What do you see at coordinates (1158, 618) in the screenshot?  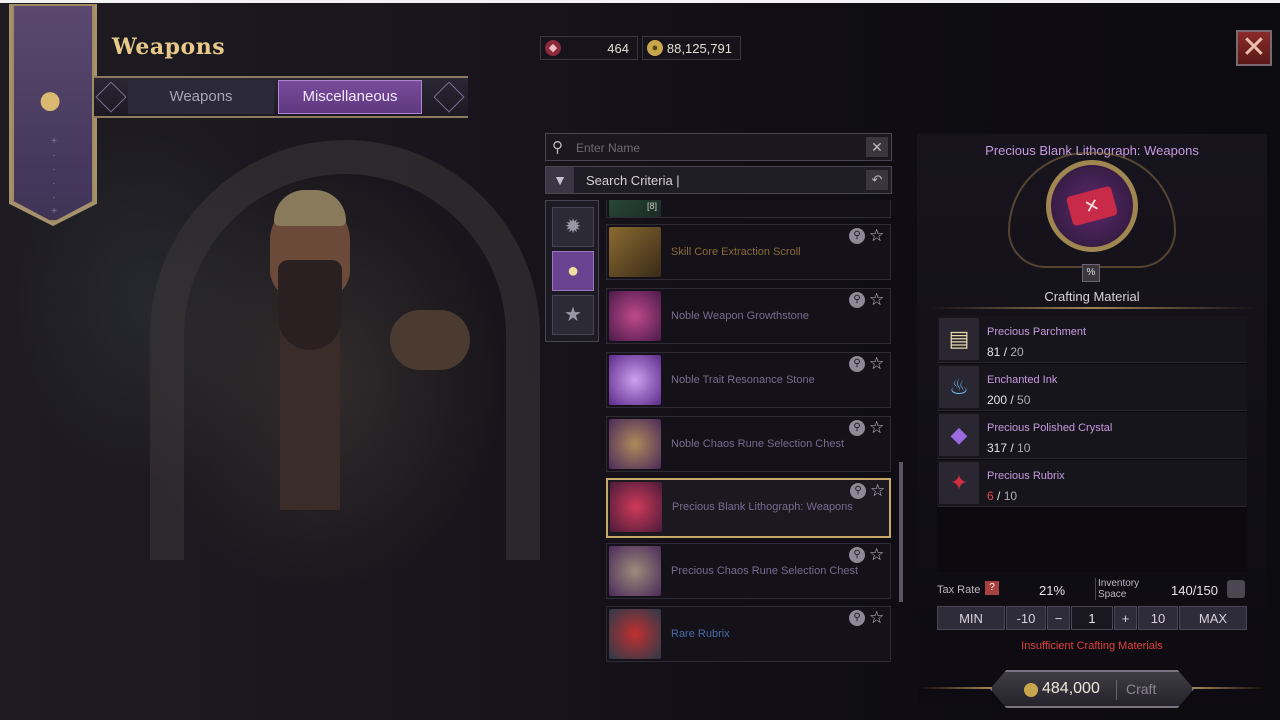 I see `plus-ten-button: 10` at bounding box center [1158, 618].